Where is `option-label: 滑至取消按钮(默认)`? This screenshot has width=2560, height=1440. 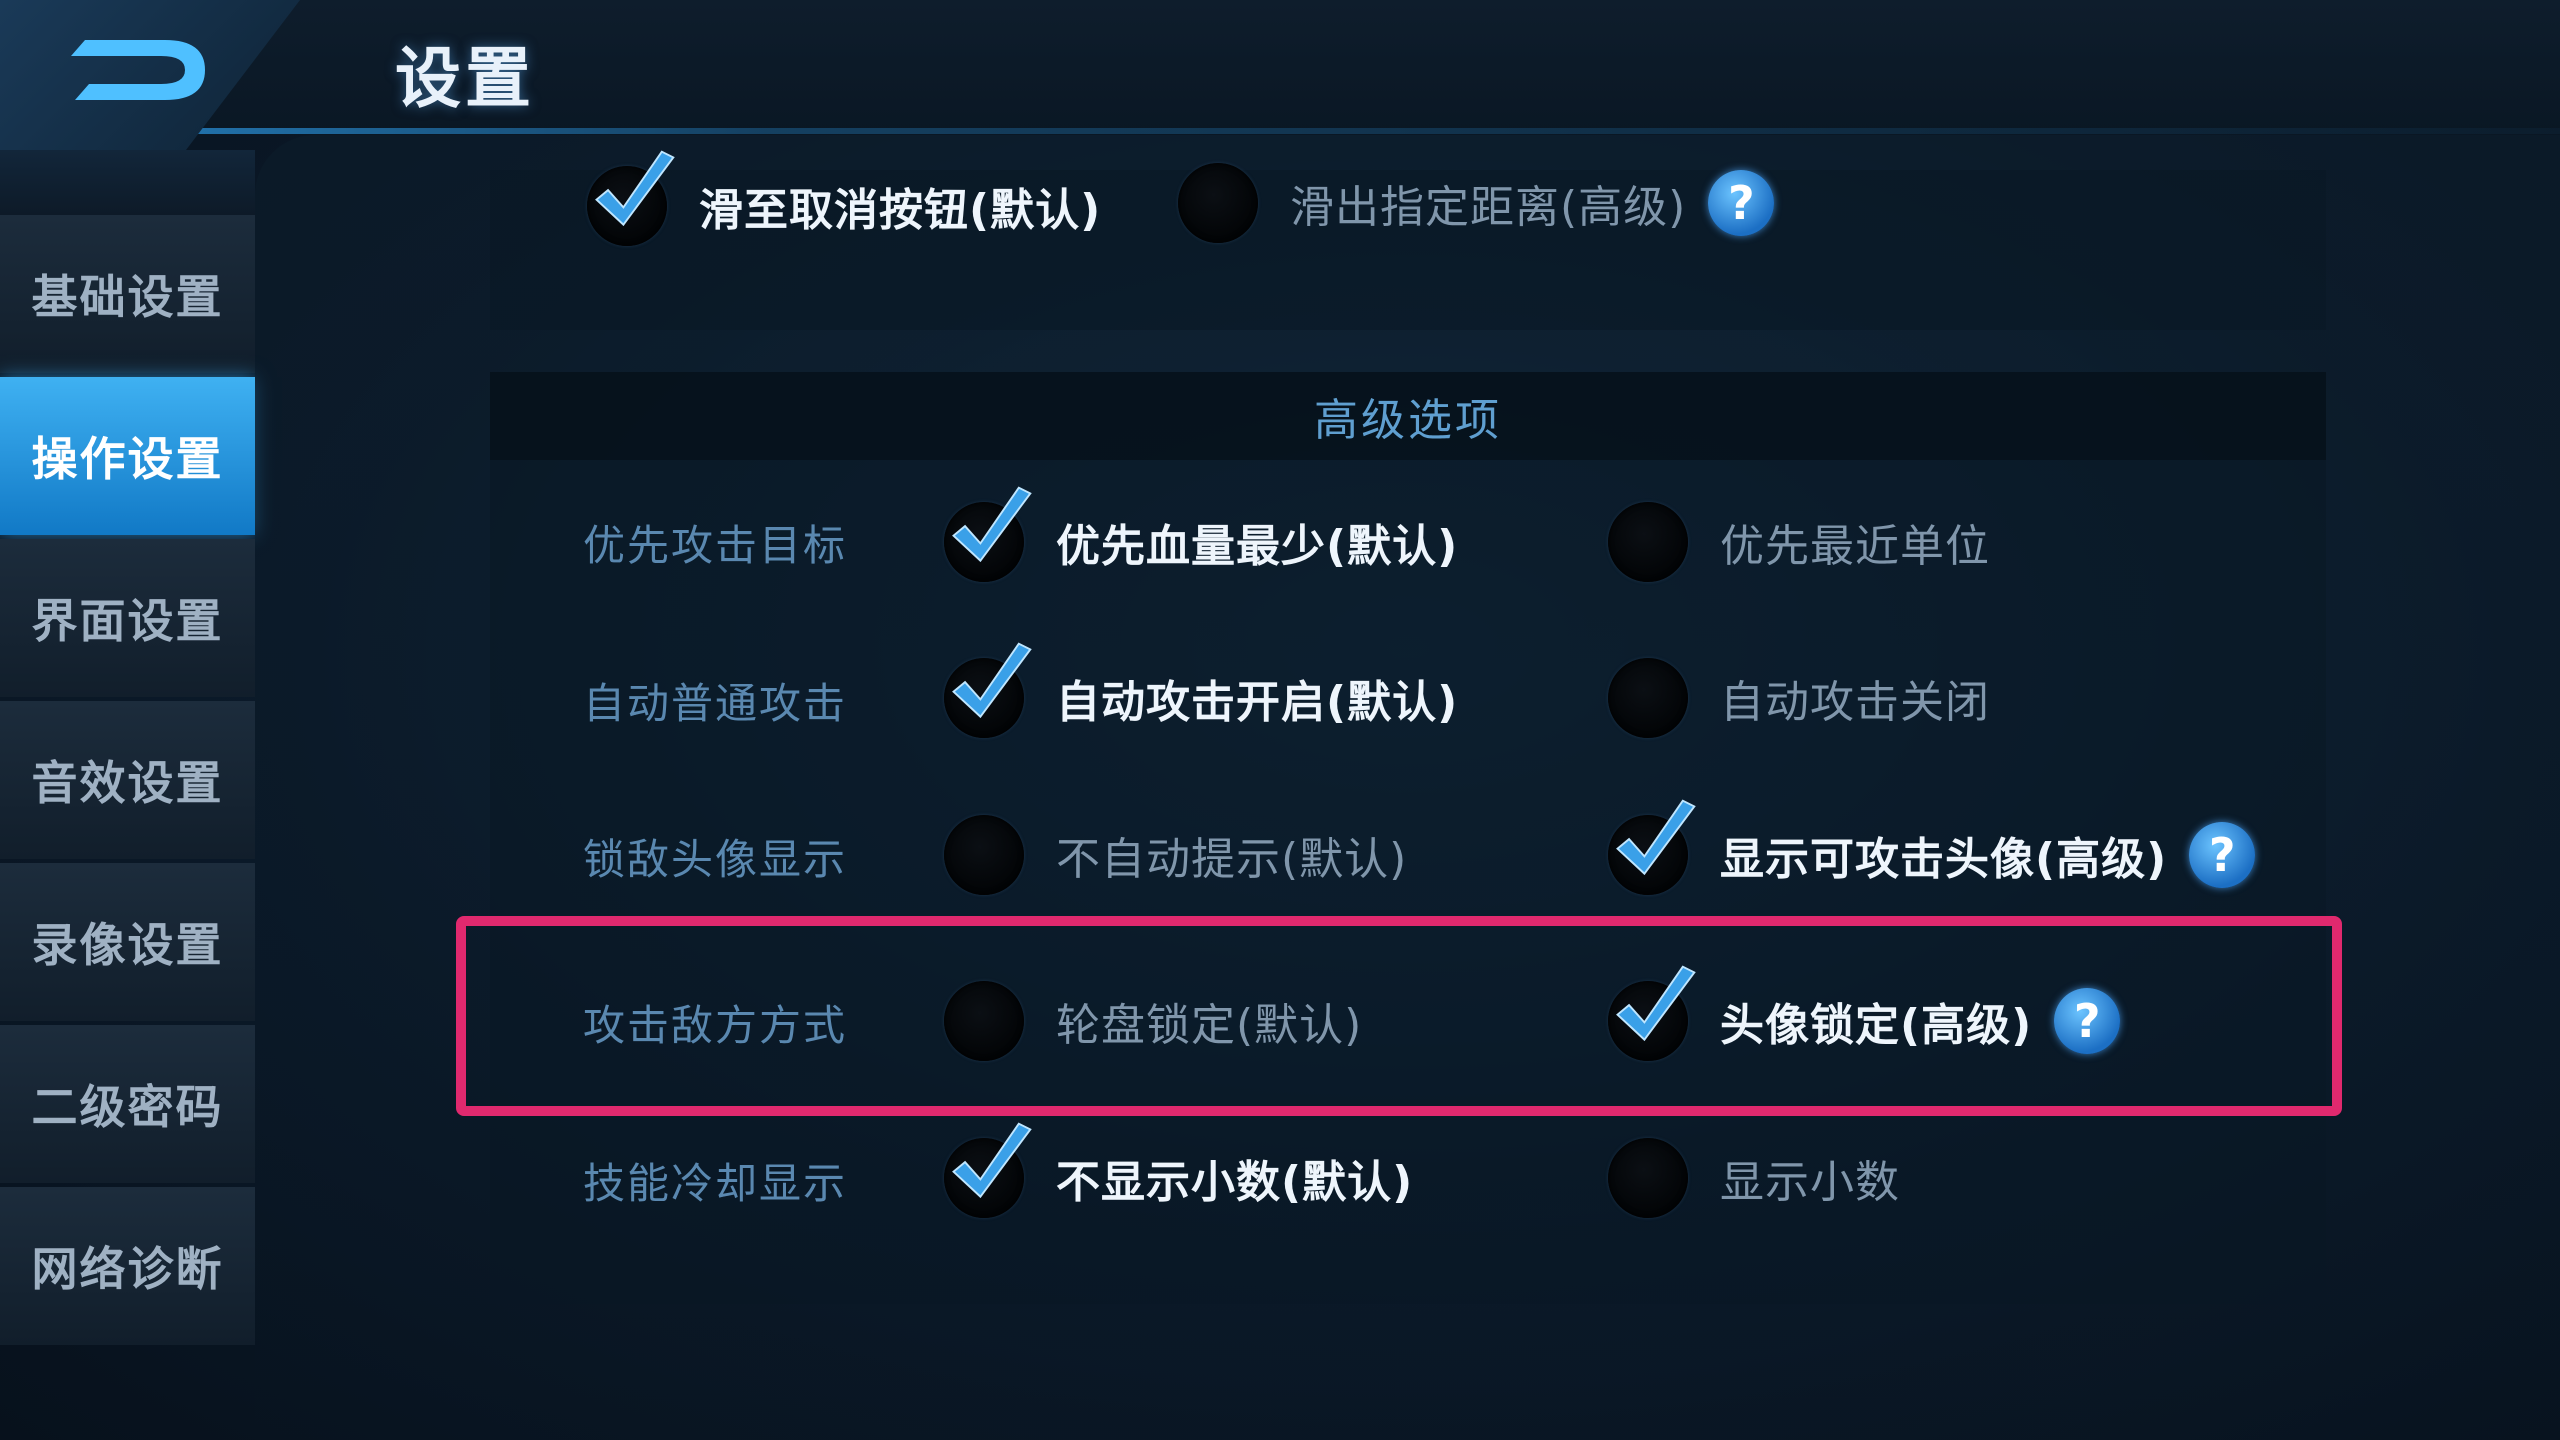
option-label: 滑至取消按钮(默认) is located at coordinates (900, 210).